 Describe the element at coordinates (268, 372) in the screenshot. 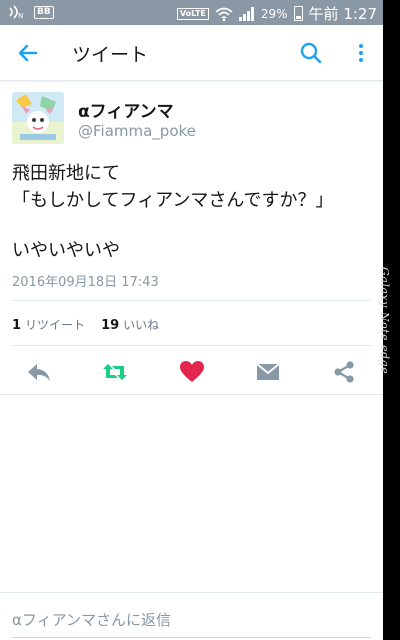

I see `mail-icon` at that location.